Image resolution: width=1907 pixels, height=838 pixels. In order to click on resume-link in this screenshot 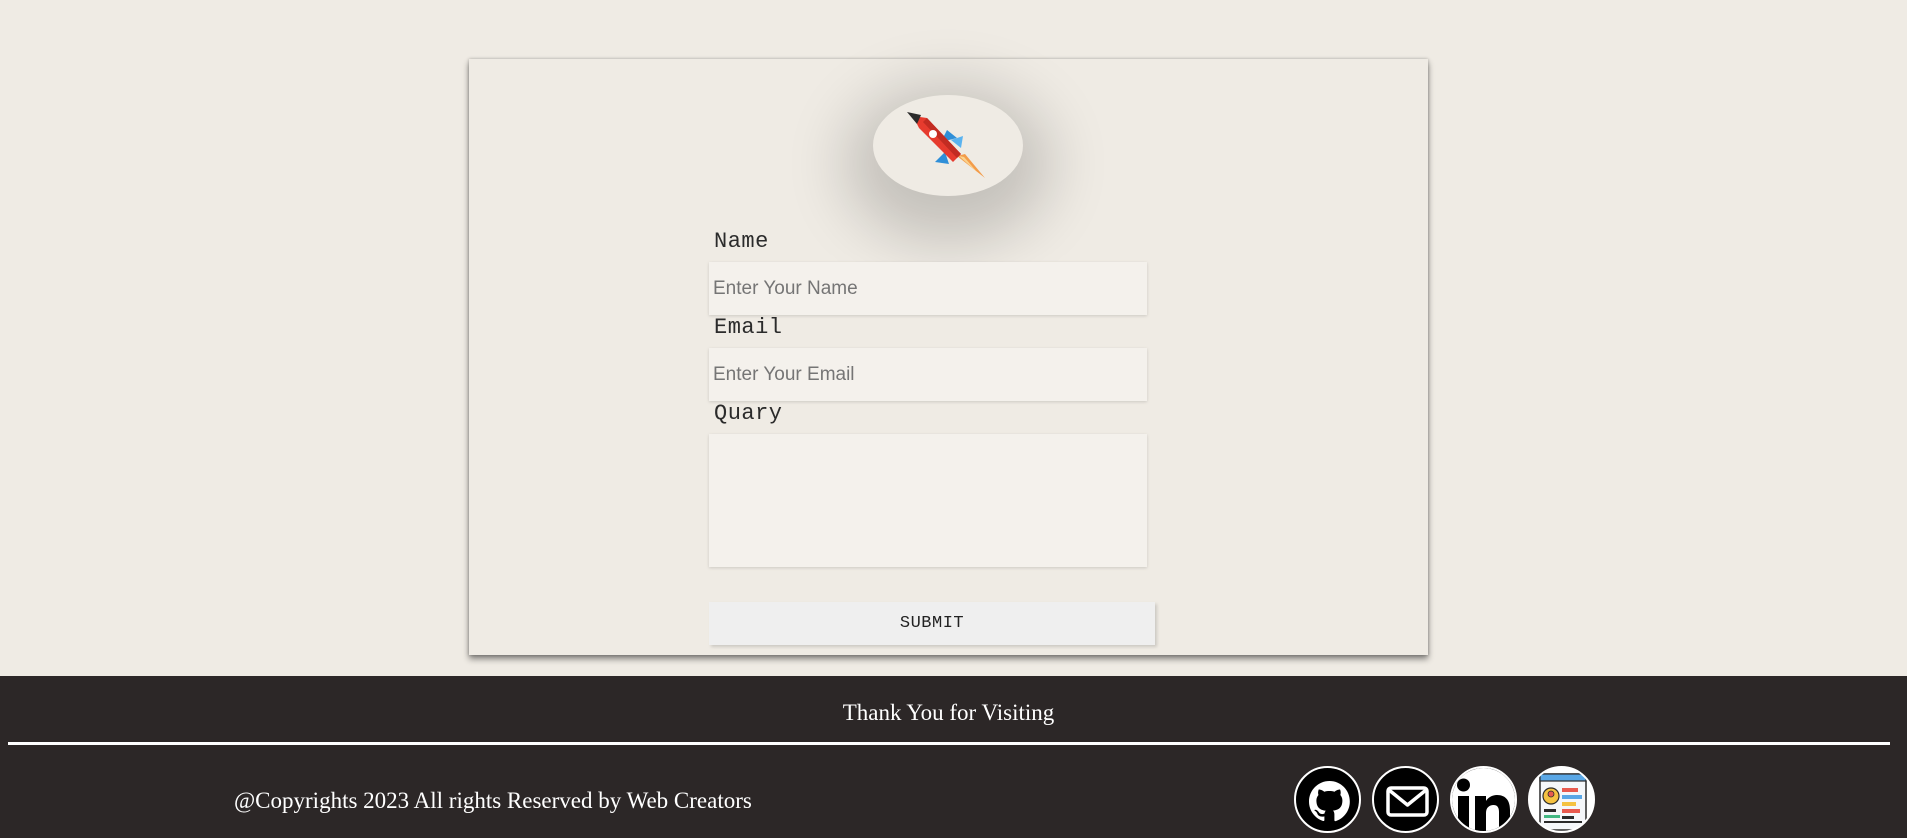, I will do `click(1561, 799)`.